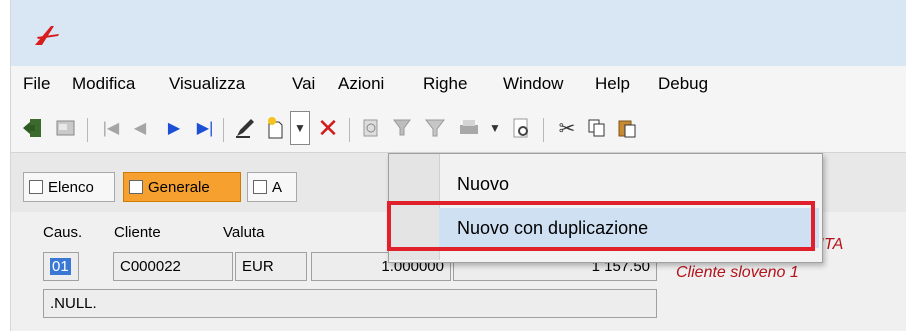 The height and width of the screenshot is (331, 906). I want to click on cliente-nome-text: Cliente sloveno 1, so click(737, 272).